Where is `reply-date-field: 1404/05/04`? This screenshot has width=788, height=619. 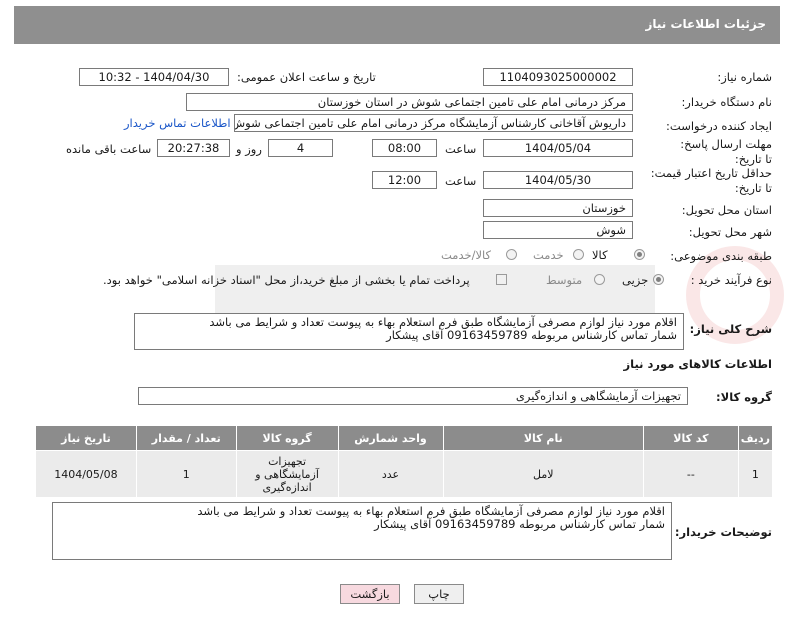
reply-date-field: 1404/05/04 is located at coordinates (558, 148).